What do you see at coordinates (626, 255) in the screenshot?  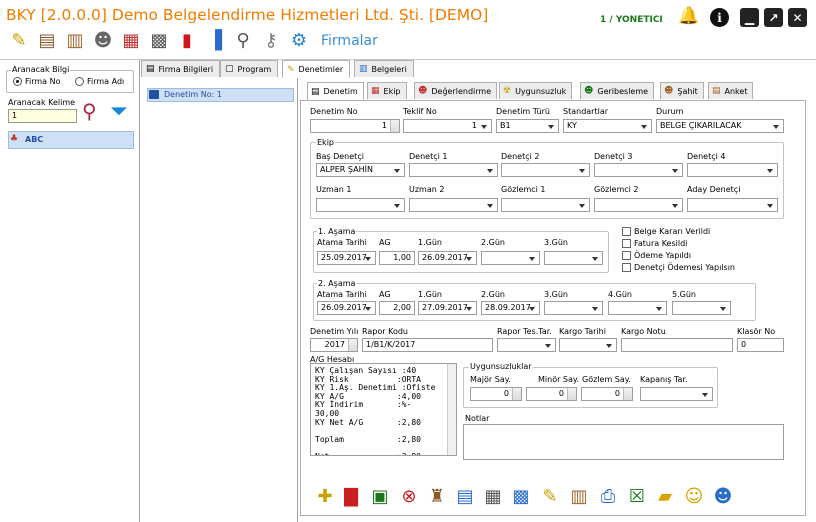 I see `check-odeme-box` at bounding box center [626, 255].